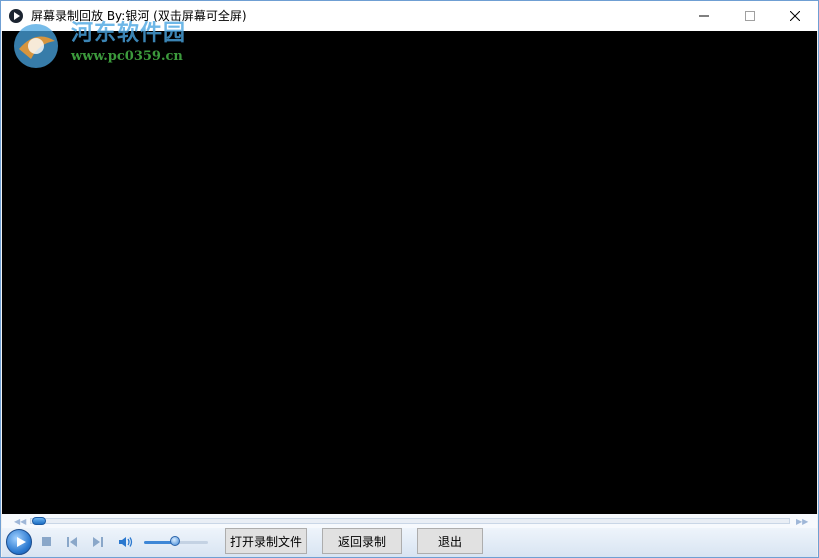  What do you see at coordinates (47, 542) in the screenshot?
I see `stop-icon` at bounding box center [47, 542].